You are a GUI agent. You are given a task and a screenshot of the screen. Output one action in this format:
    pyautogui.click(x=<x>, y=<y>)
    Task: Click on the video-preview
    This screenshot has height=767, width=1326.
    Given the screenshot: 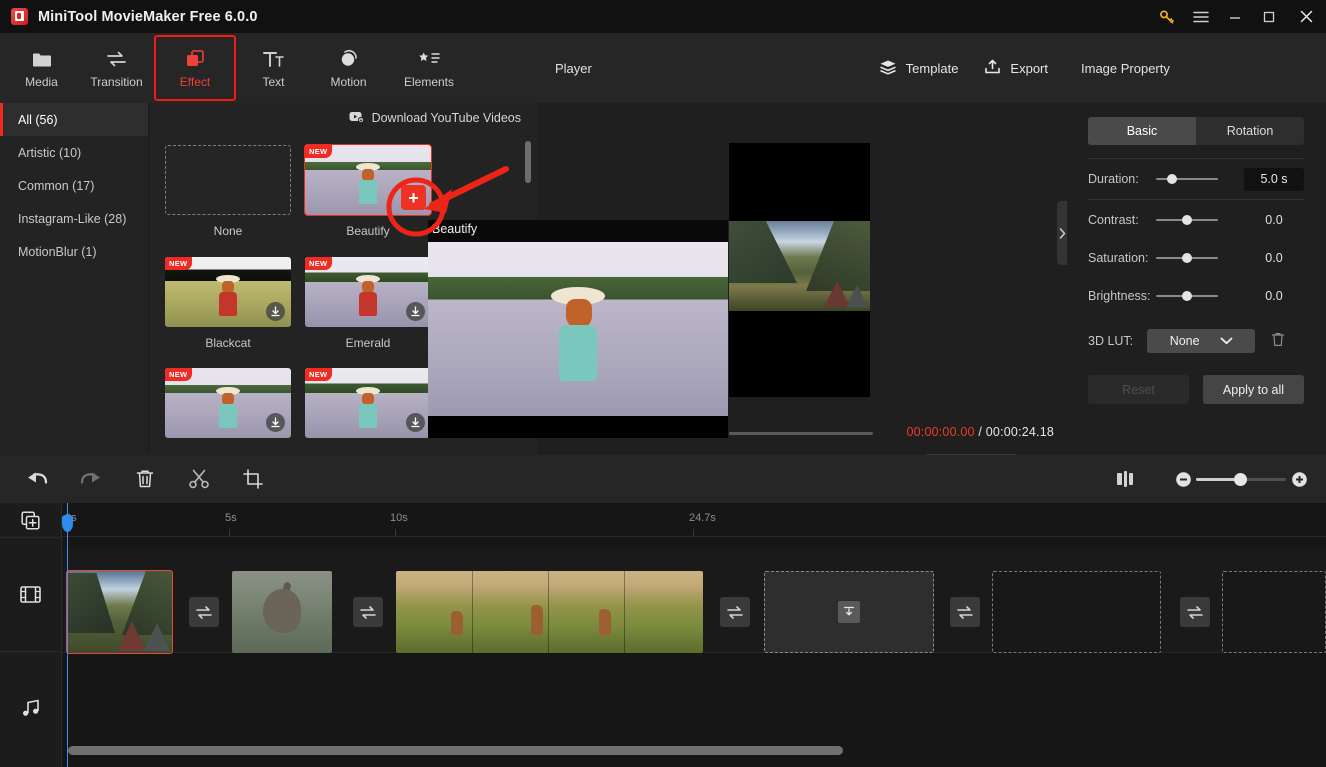 What is the action you would take?
    pyautogui.click(x=799, y=270)
    